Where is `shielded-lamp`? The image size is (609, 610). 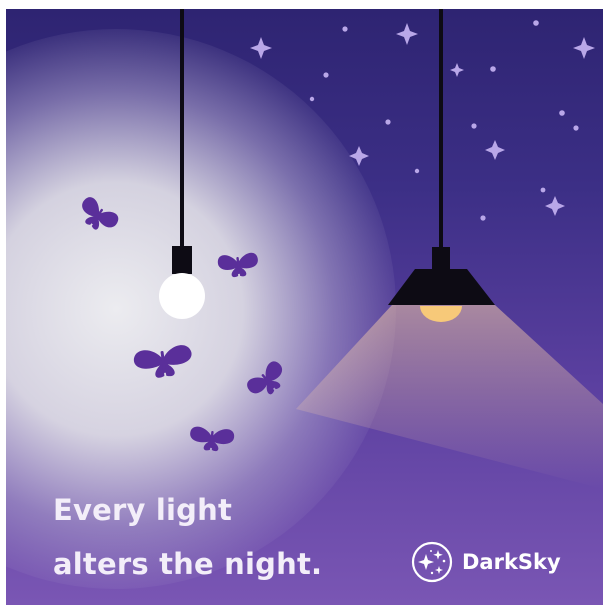
shielded-lamp is located at coordinates (441, 165).